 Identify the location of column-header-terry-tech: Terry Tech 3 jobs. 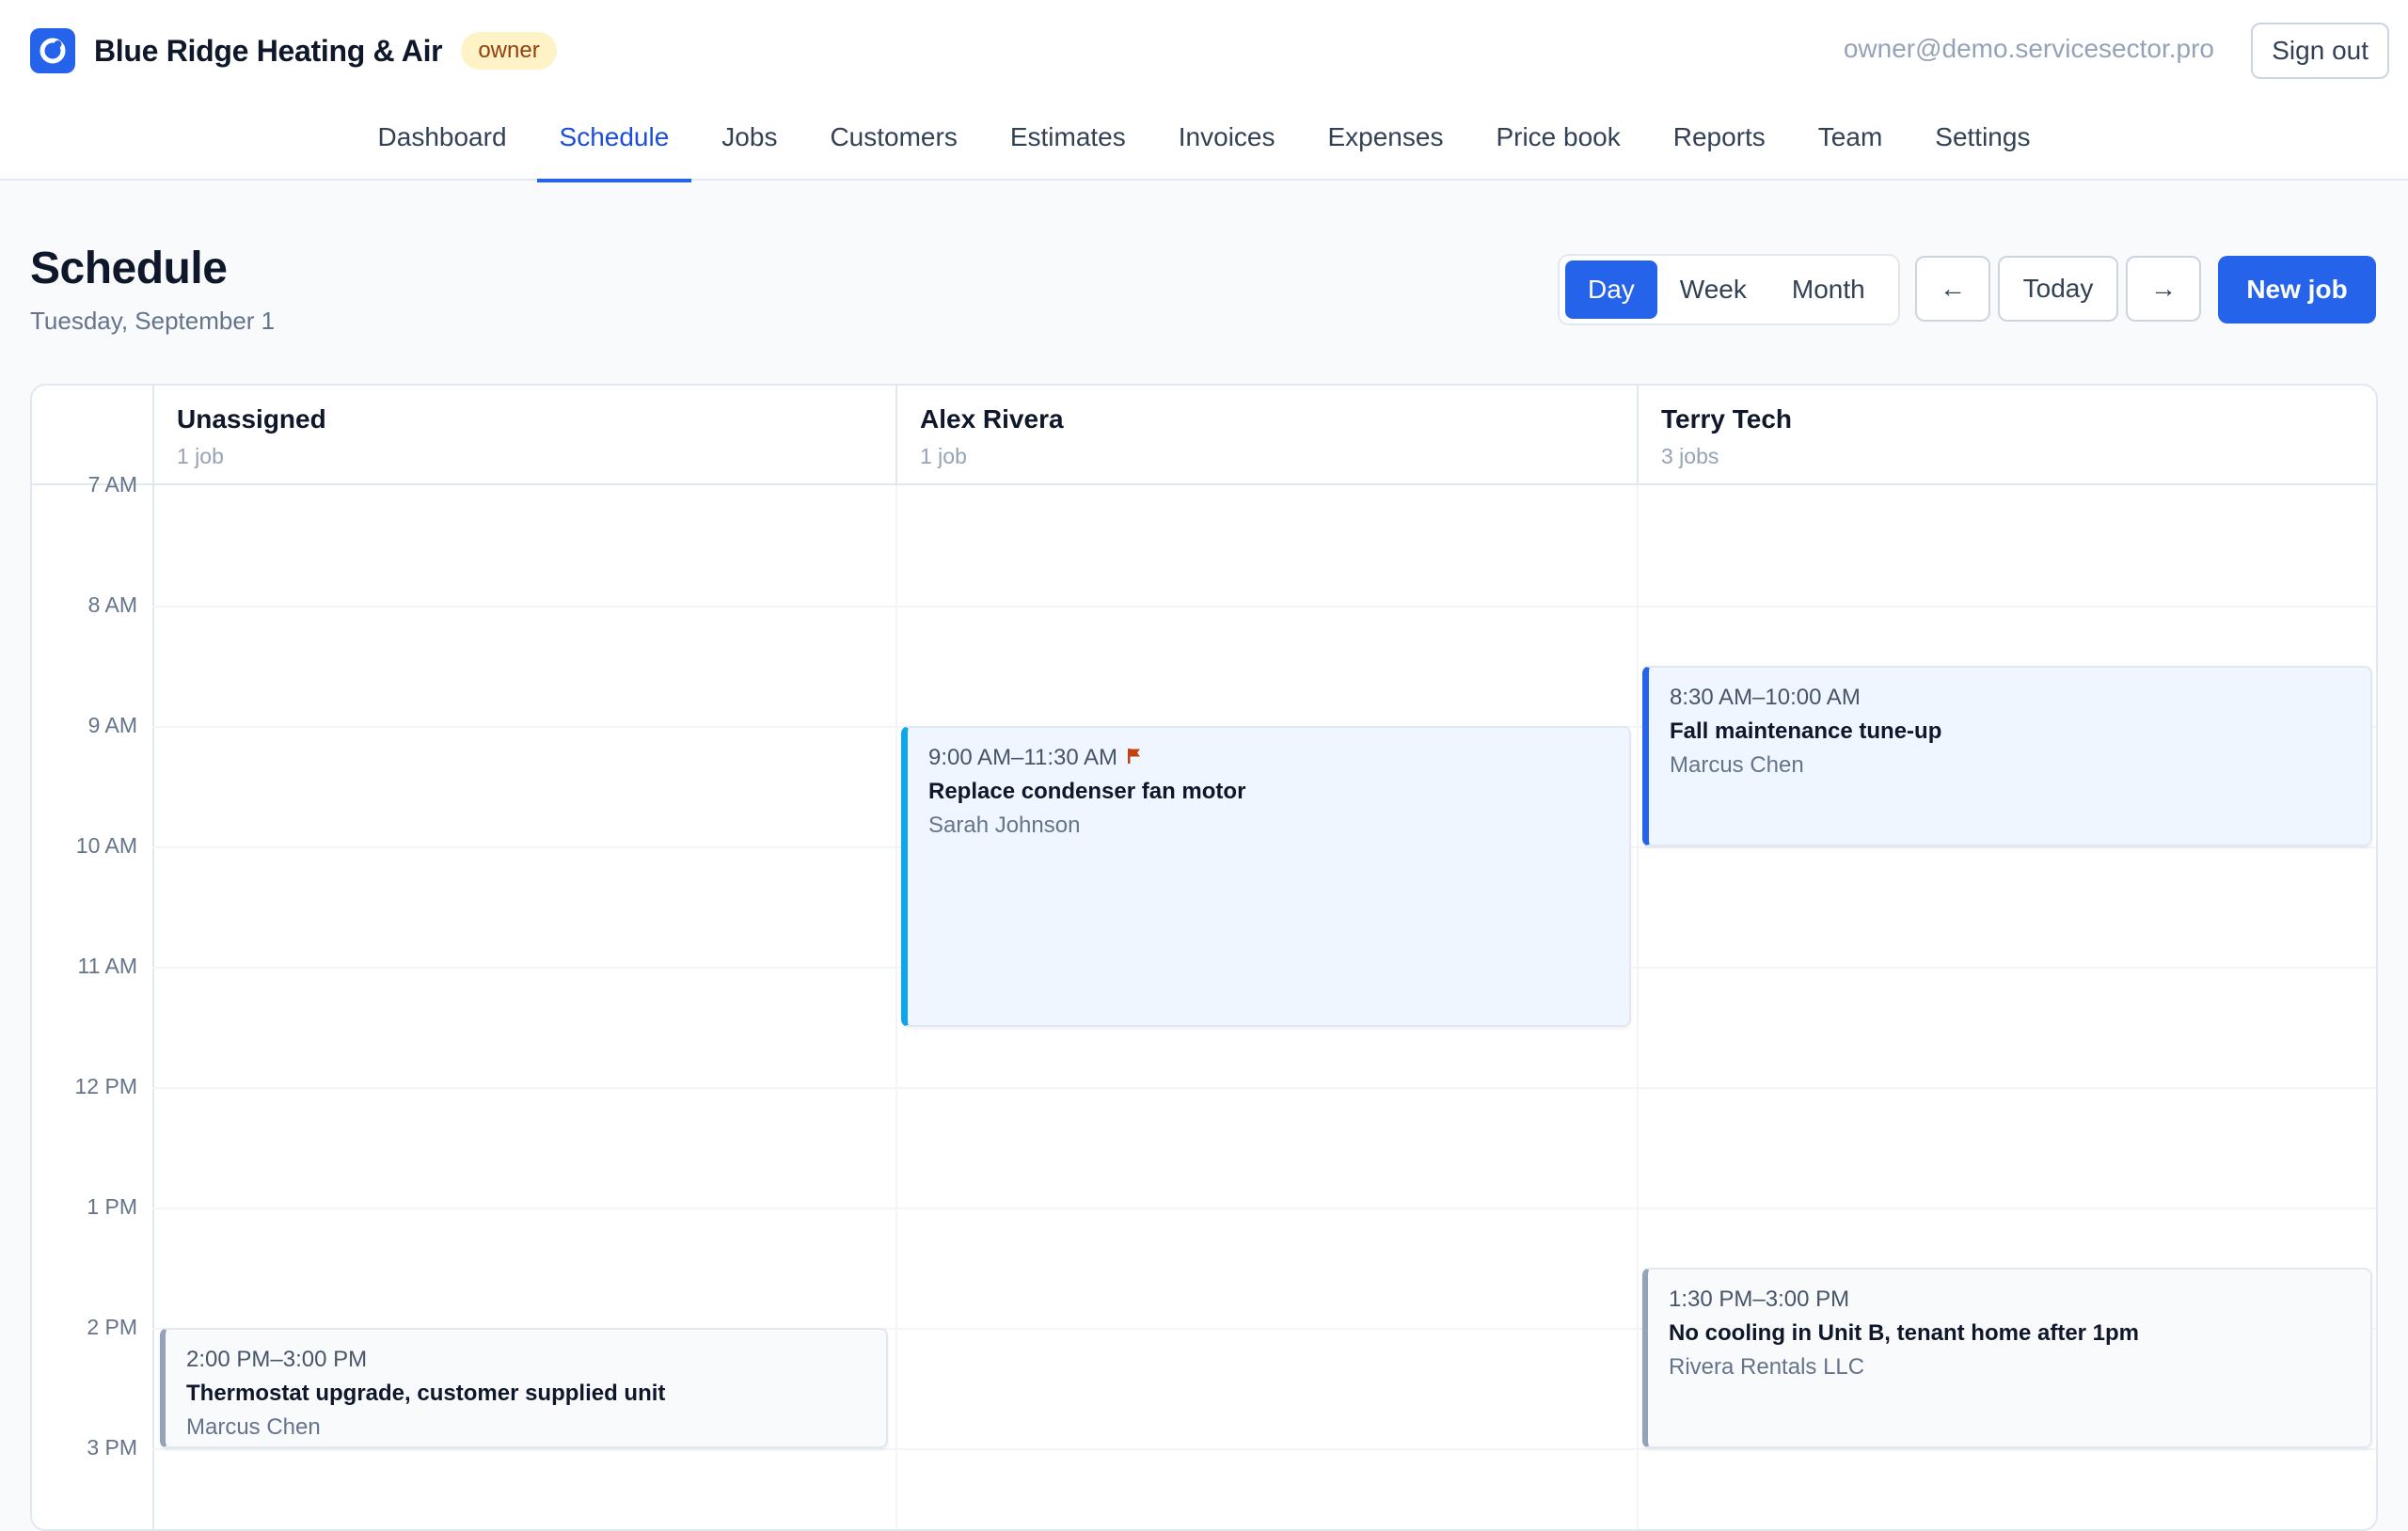
(2007, 435).